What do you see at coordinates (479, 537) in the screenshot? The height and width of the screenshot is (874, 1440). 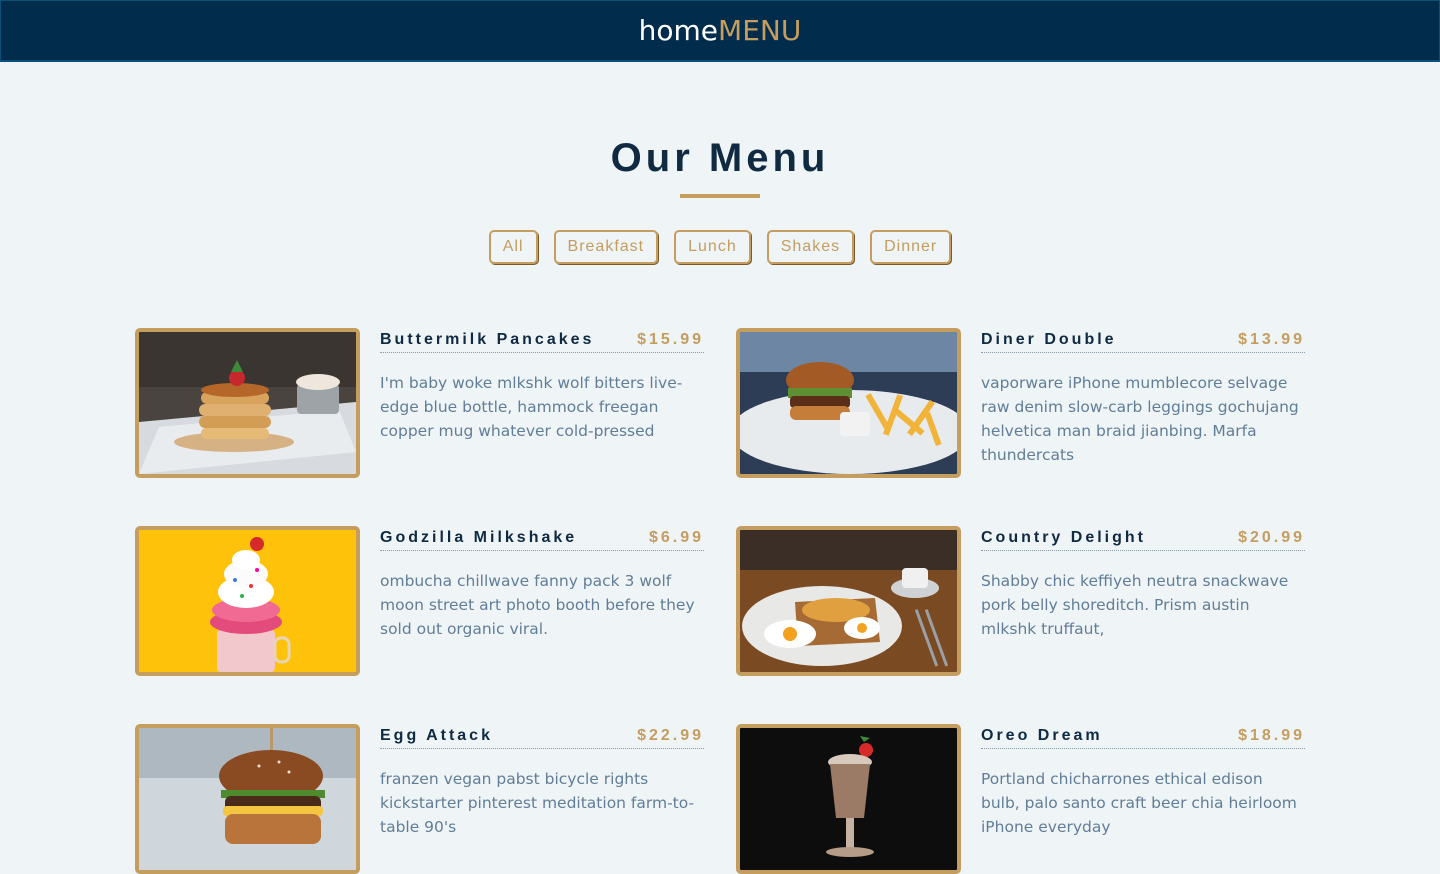 I see `item-name: Godzilla Milkshake` at bounding box center [479, 537].